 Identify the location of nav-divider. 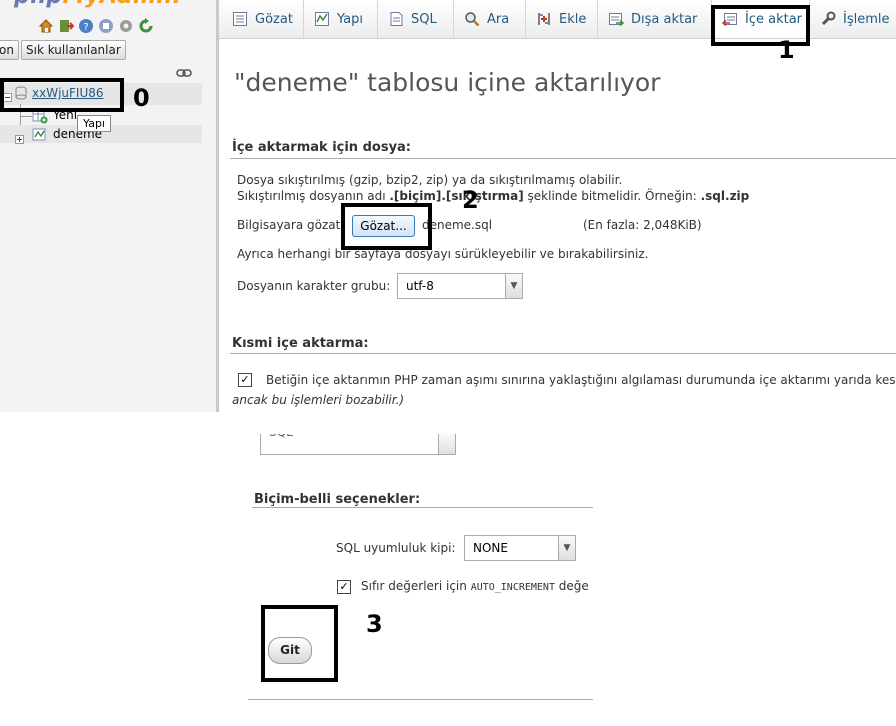
(217, 206).